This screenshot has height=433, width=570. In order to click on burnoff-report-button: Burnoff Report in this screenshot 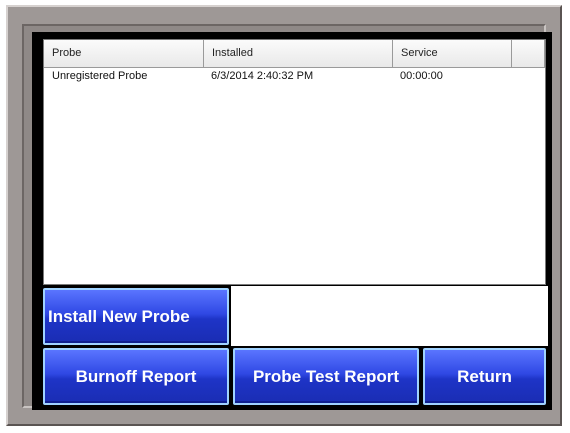, I will do `click(136, 376)`.